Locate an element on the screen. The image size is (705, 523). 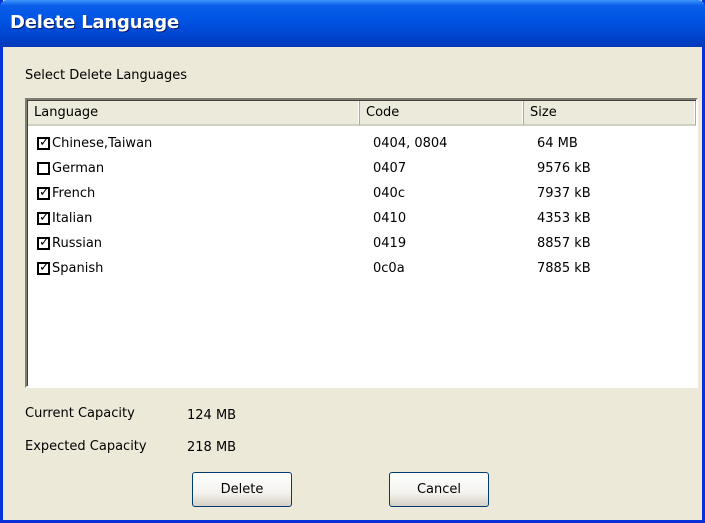
list-item: German 0407 9576 kB is located at coordinates (362, 169).